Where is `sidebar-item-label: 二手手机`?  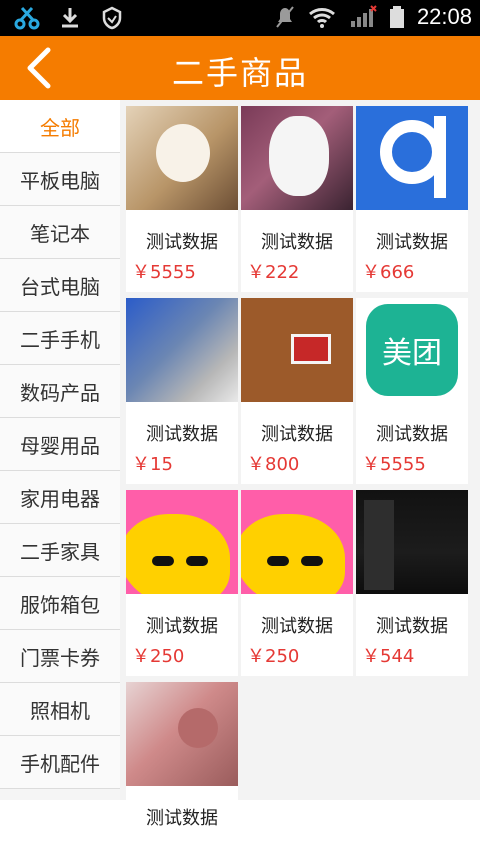
sidebar-item-label: 二手手机 is located at coordinates (60, 339).